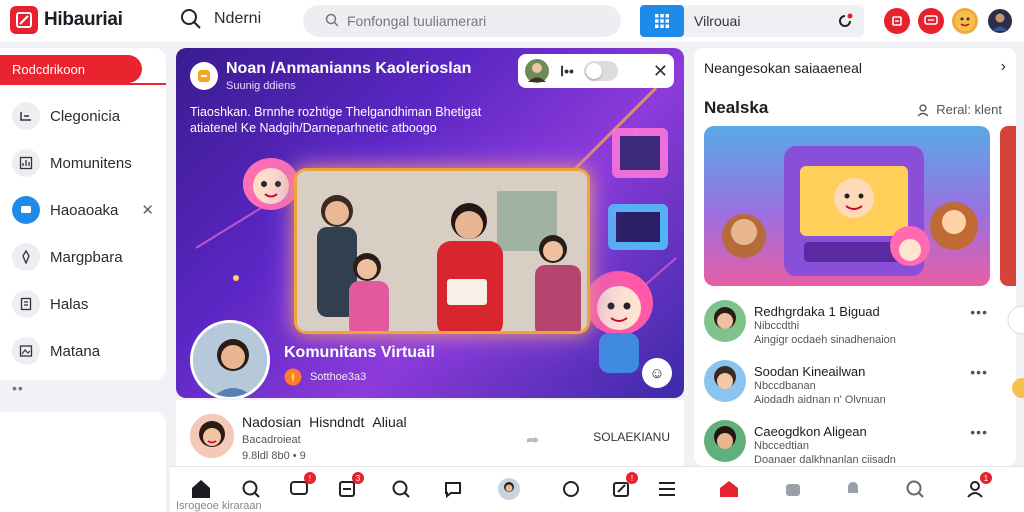  Describe the element at coordinates (509, 489) in the screenshot. I see `profile-avatar` at that location.